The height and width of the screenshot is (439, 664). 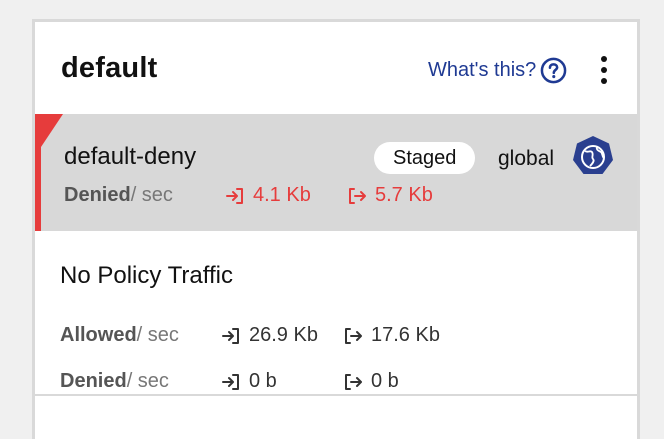 I want to click on denied-inbound-value: 0 b, so click(x=263, y=381).